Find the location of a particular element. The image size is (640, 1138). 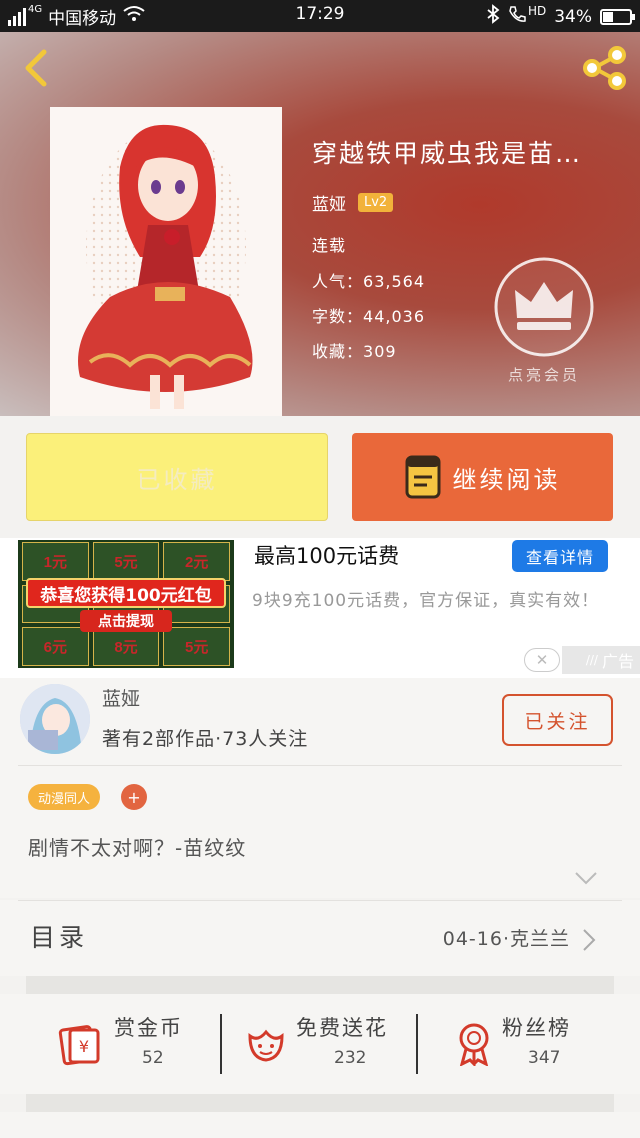

chevron-left-icon is located at coordinates (36, 68).